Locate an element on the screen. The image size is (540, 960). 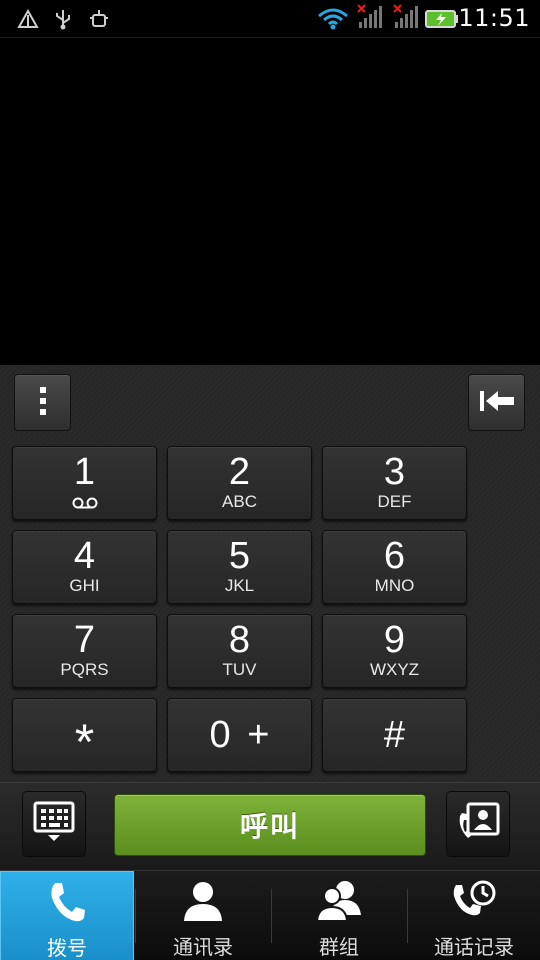
key-digit: 5 is located at coordinates (239, 556).